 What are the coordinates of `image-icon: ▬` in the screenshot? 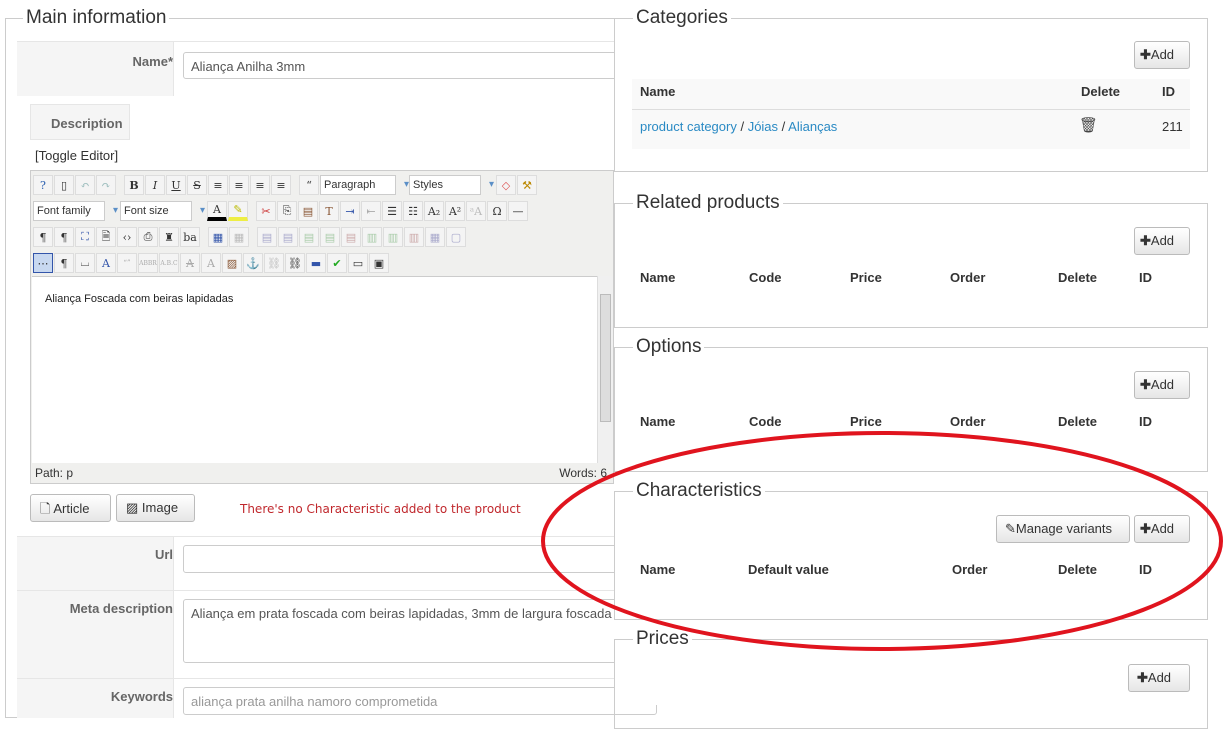 It's located at (316, 263).